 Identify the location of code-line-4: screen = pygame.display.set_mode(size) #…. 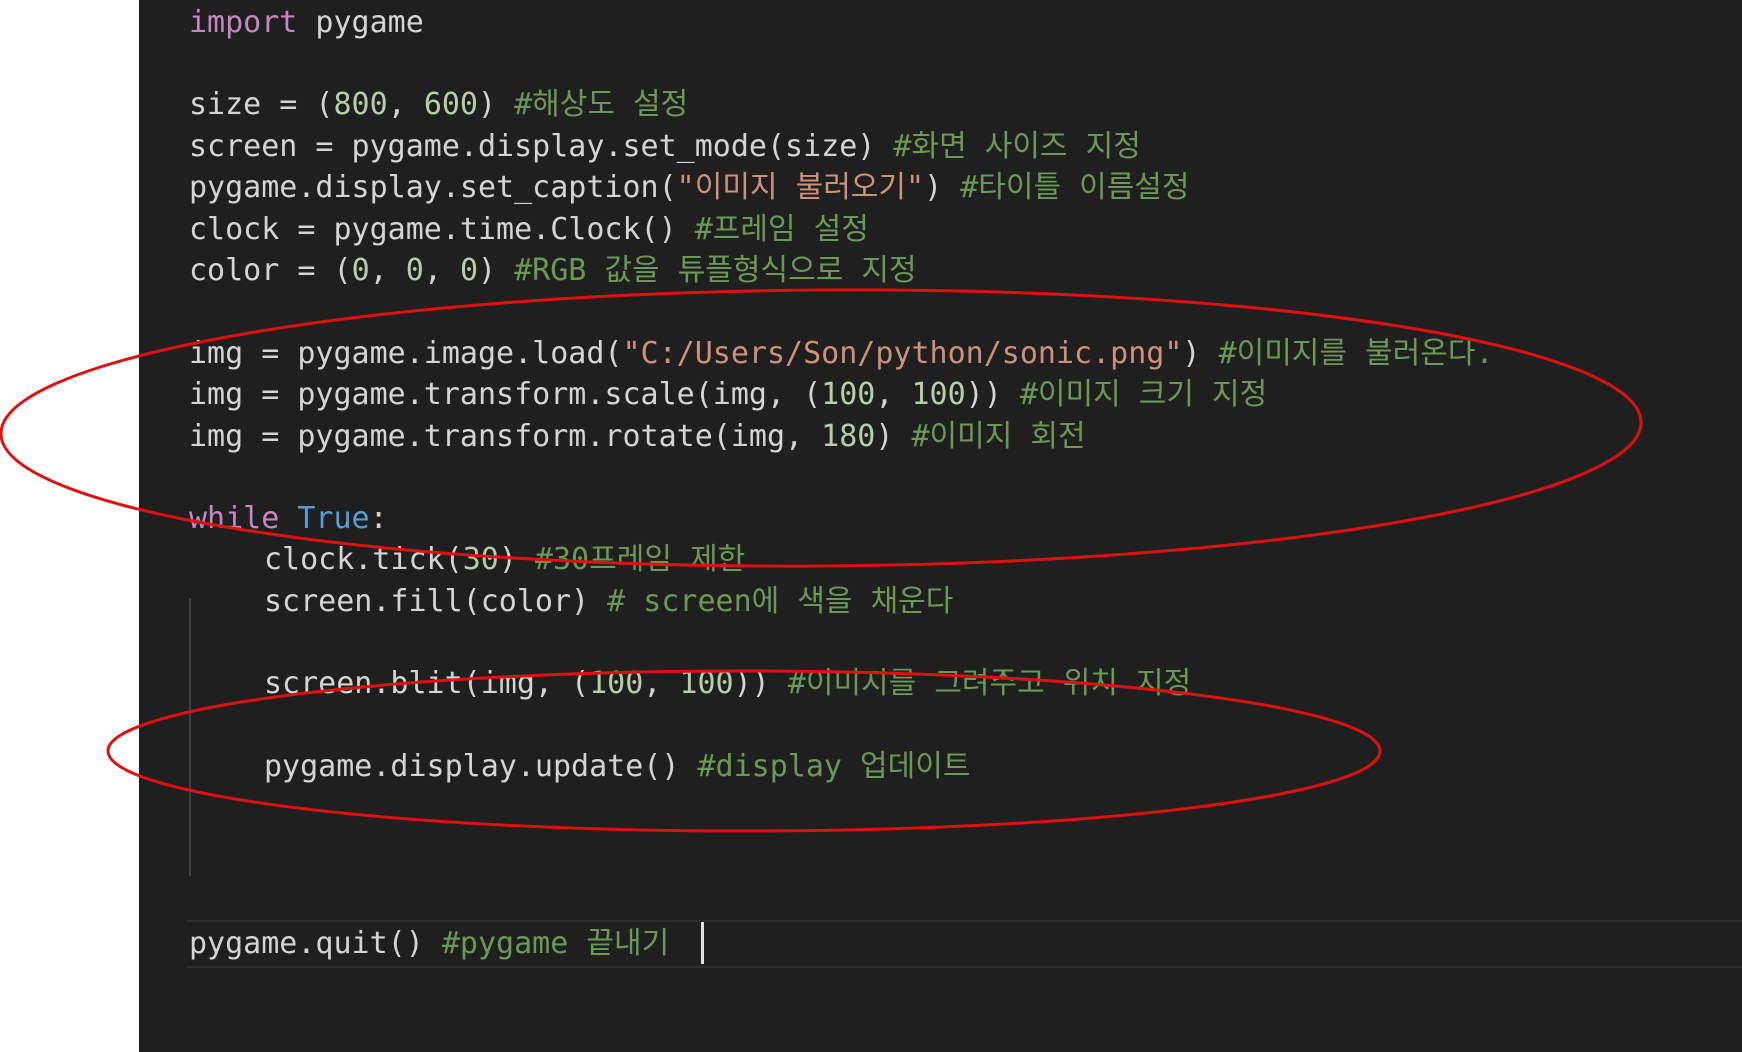
(665, 147).